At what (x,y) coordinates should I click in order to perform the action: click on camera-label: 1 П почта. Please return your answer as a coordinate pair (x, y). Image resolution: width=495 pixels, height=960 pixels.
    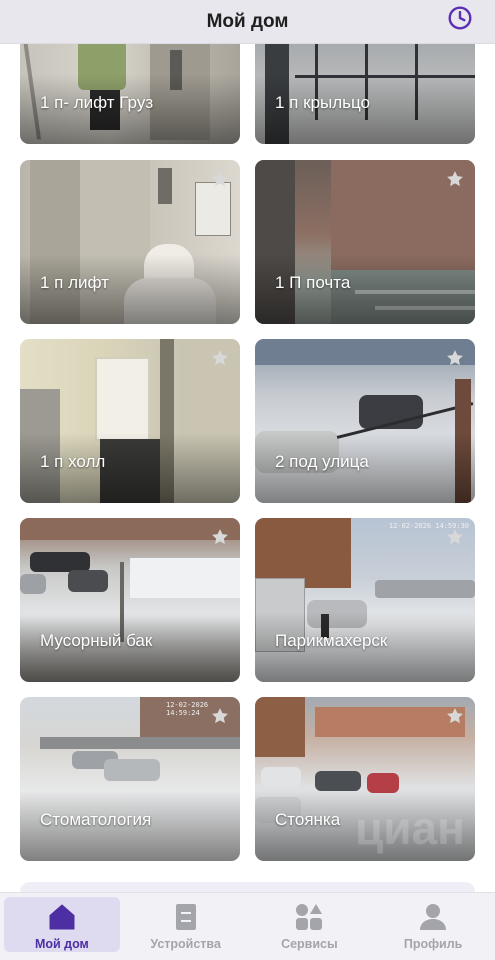
    Looking at the image, I should click on (313, 282).